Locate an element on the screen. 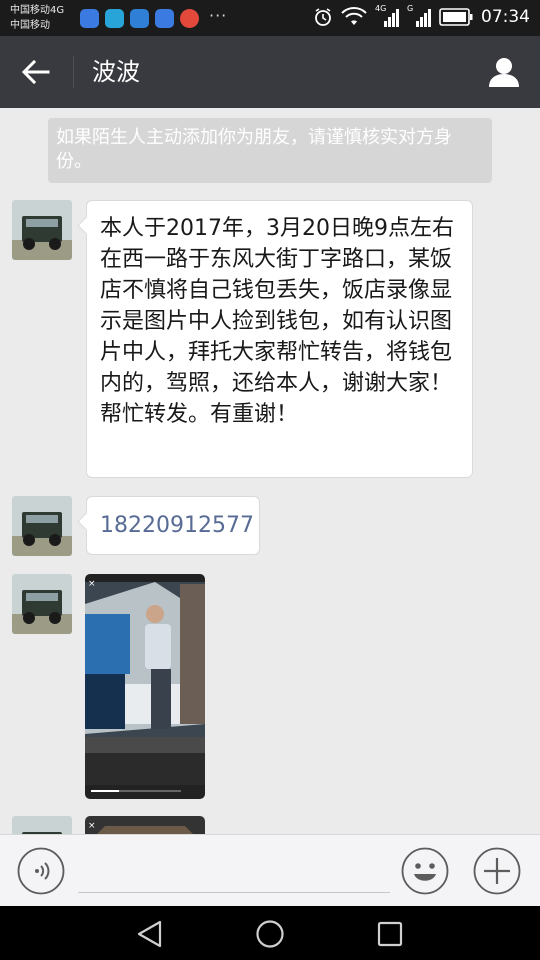 The height and width of the screenshot is (960, 540). nav-back-button is located at coordinates (150, 934).